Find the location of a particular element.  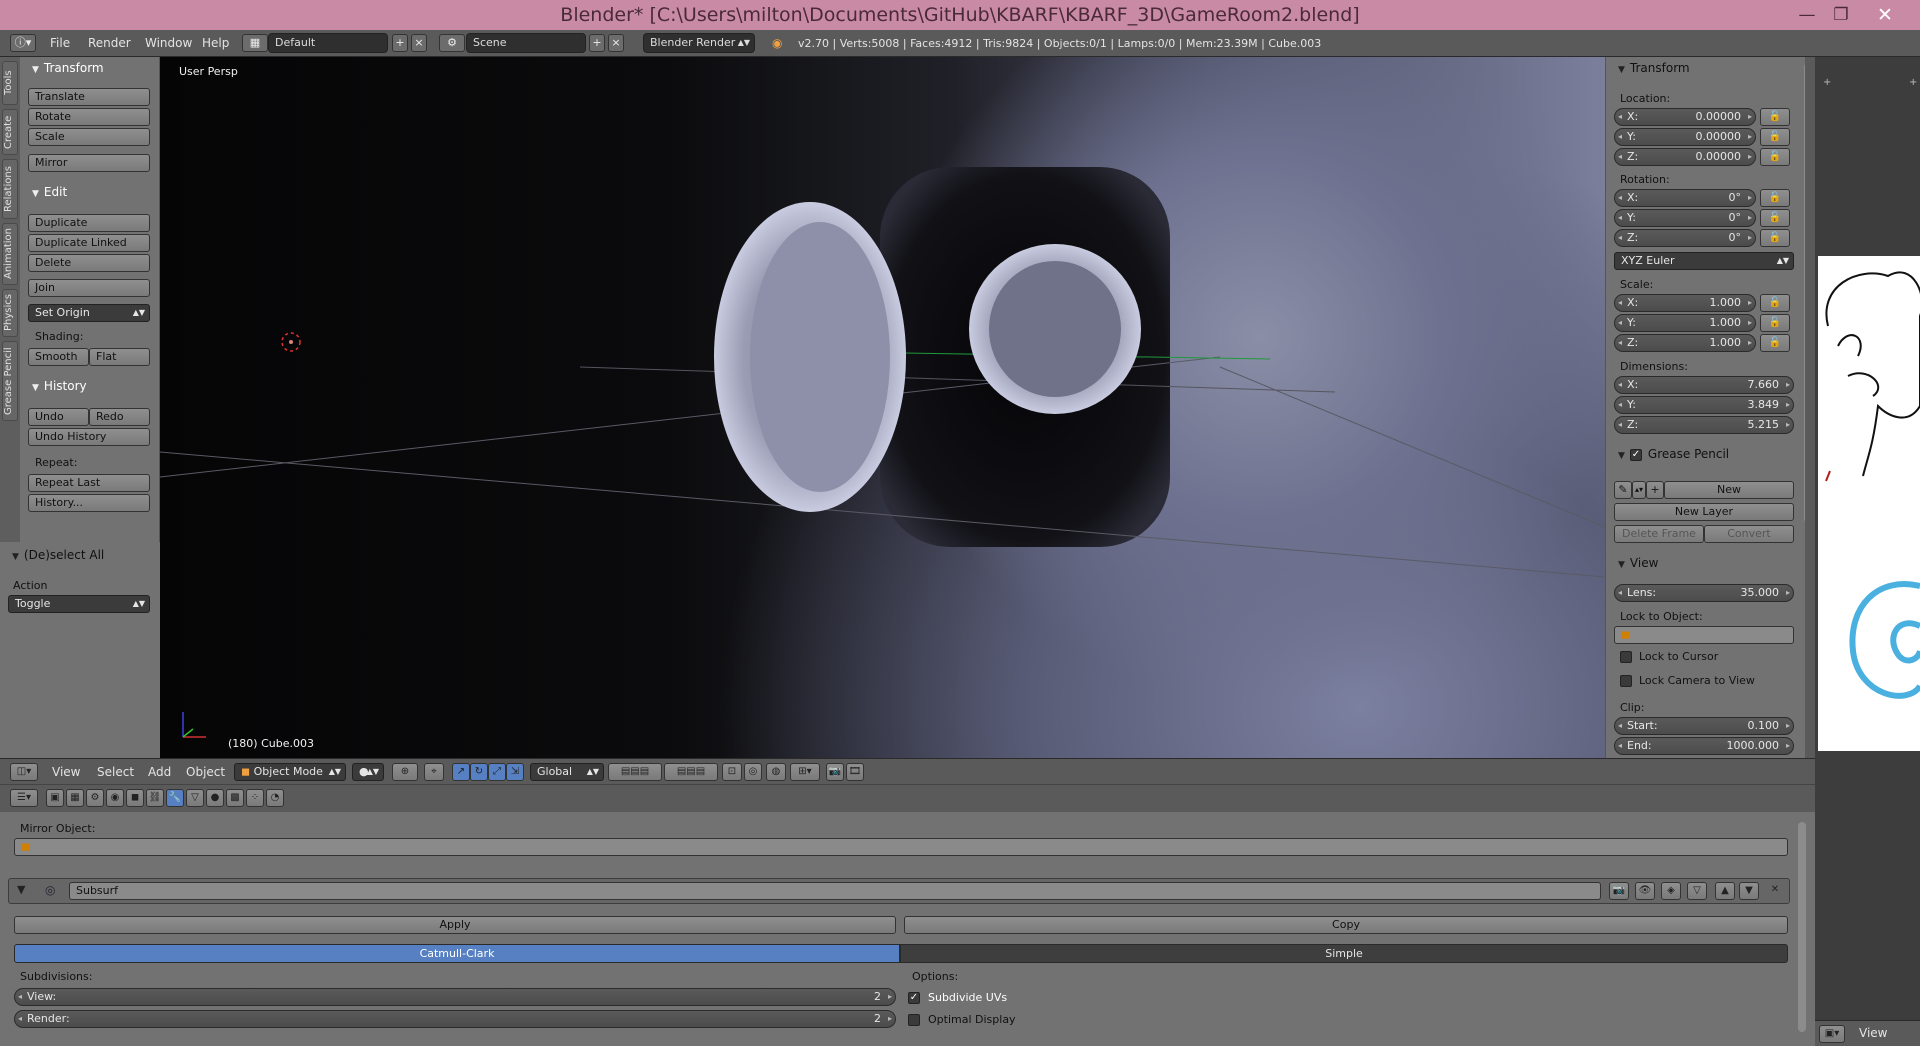

lock-object-field: ◼ is located at coordinates (1704, 635).